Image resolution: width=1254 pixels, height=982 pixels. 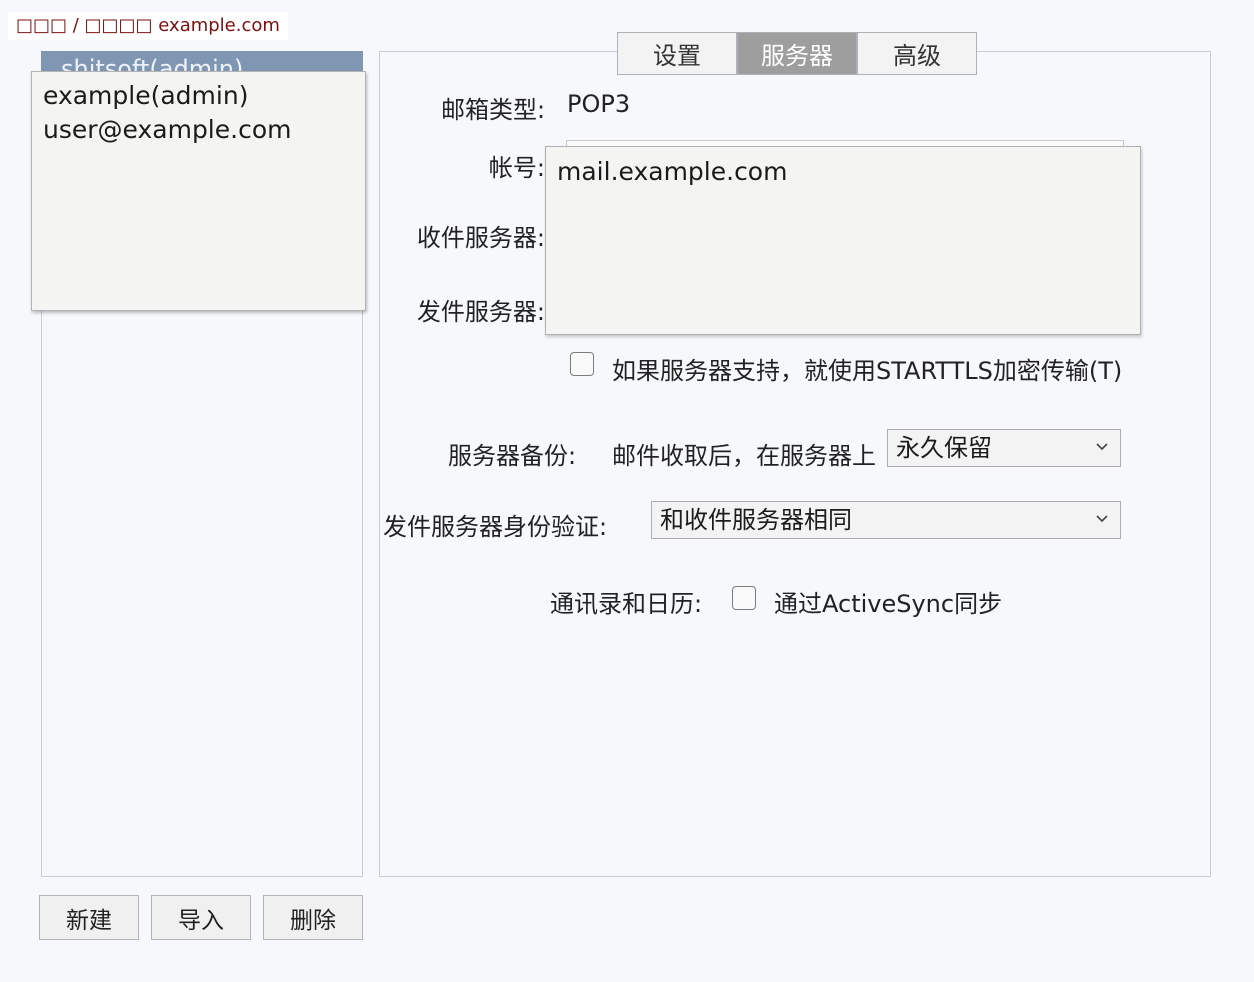 What do you see at coordinates (888, 604) in the screenshot?
I see `activesync-label: 通过ActiveSync同步` at bounding box center [888, 604].